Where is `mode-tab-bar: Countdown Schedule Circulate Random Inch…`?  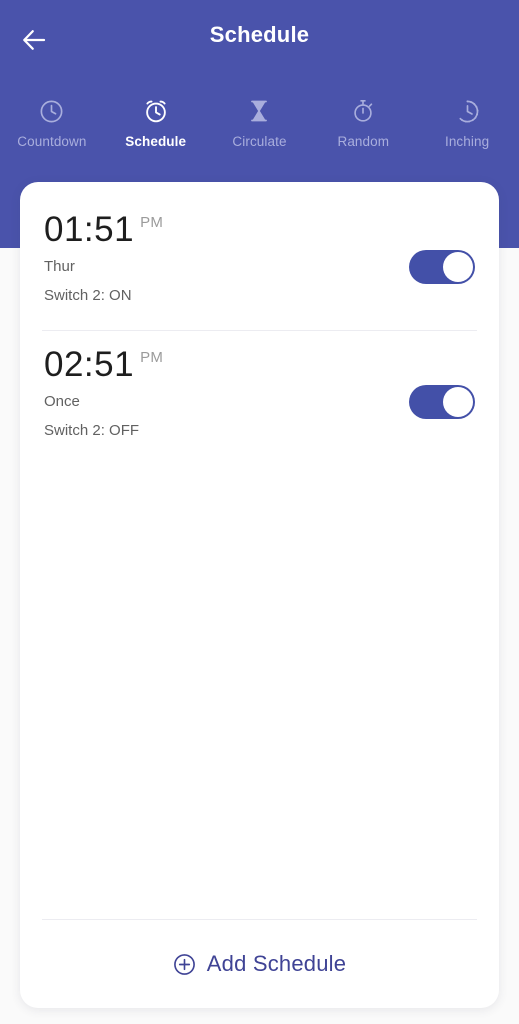
mode-tab-bar: Countdown Schedule Circulate Random Inch… is located at coordinates (259, 131).